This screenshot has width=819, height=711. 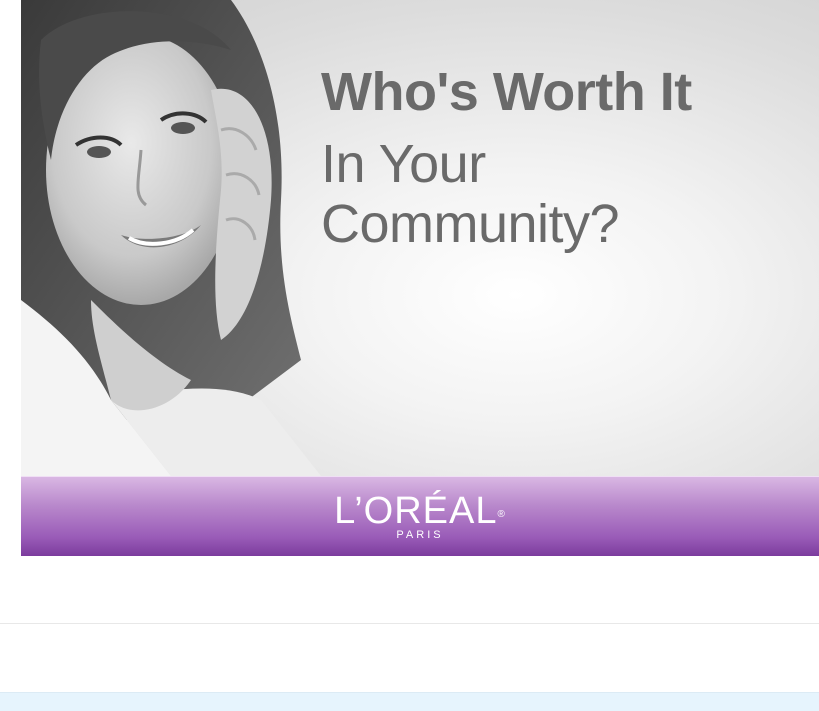 What do you see at coordinates (506, 92) in the screenshot?
I see `ad-headline: Who's Worth It` at bounding box center [506, 92].